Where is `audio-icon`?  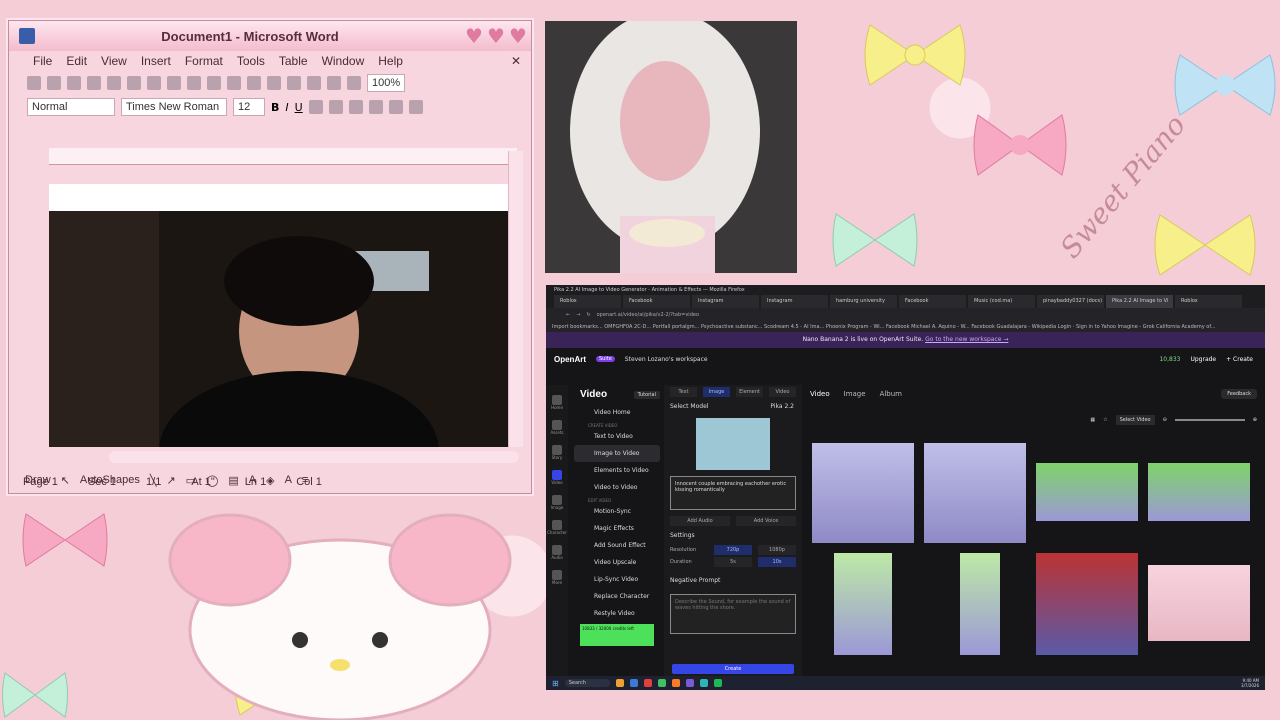 audio-icon is located at coordinates (557, 550).